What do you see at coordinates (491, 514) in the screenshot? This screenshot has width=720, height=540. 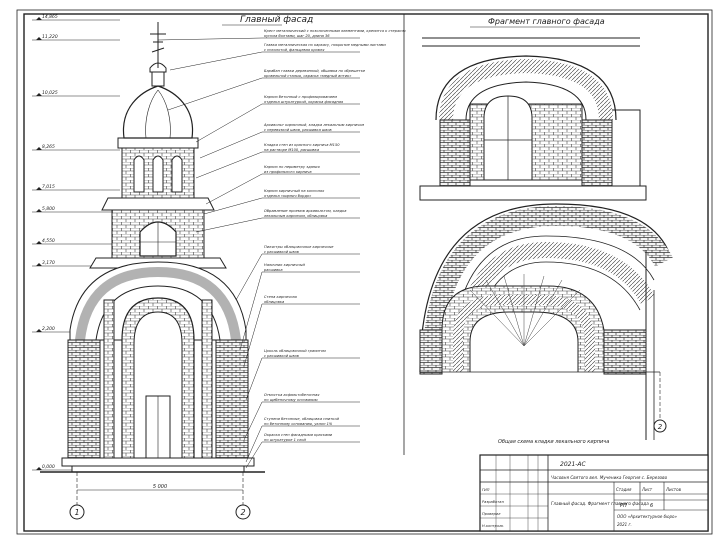 I see `stamp-signer-2: Проверил` at bounding box center [491, 514].